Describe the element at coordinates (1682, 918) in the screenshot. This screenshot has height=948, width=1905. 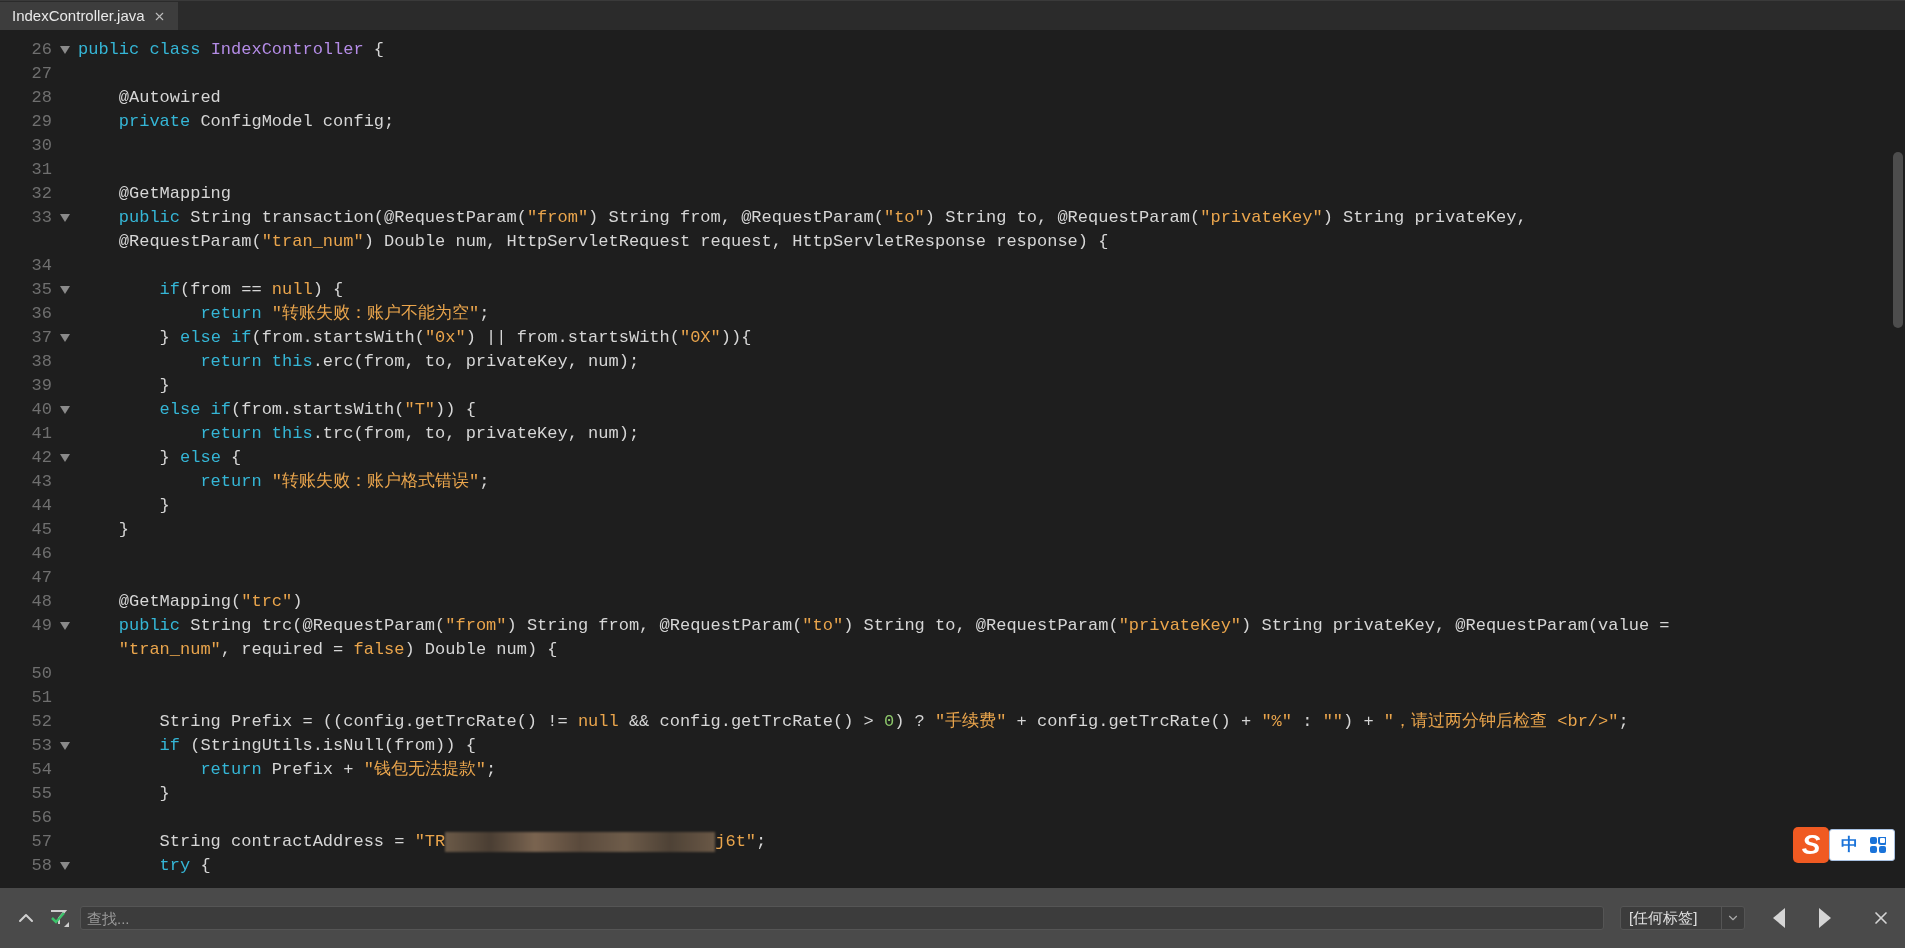
I see `tag-dropdown: [任何标签]` at that location.